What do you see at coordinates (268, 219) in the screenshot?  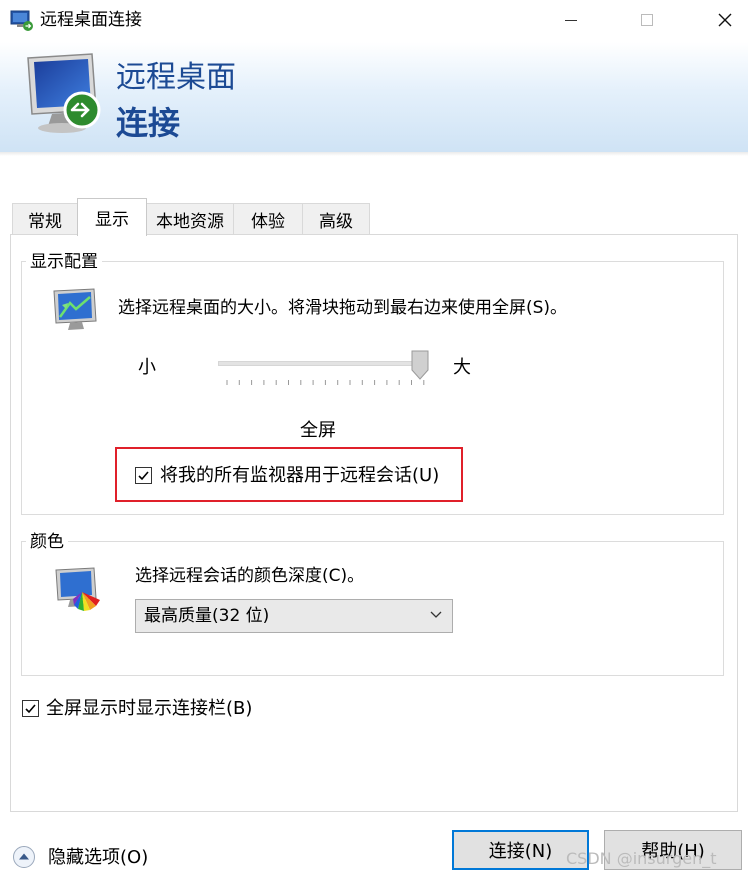 I see `tab-experience: 体验` at bounding box center [268, 219].